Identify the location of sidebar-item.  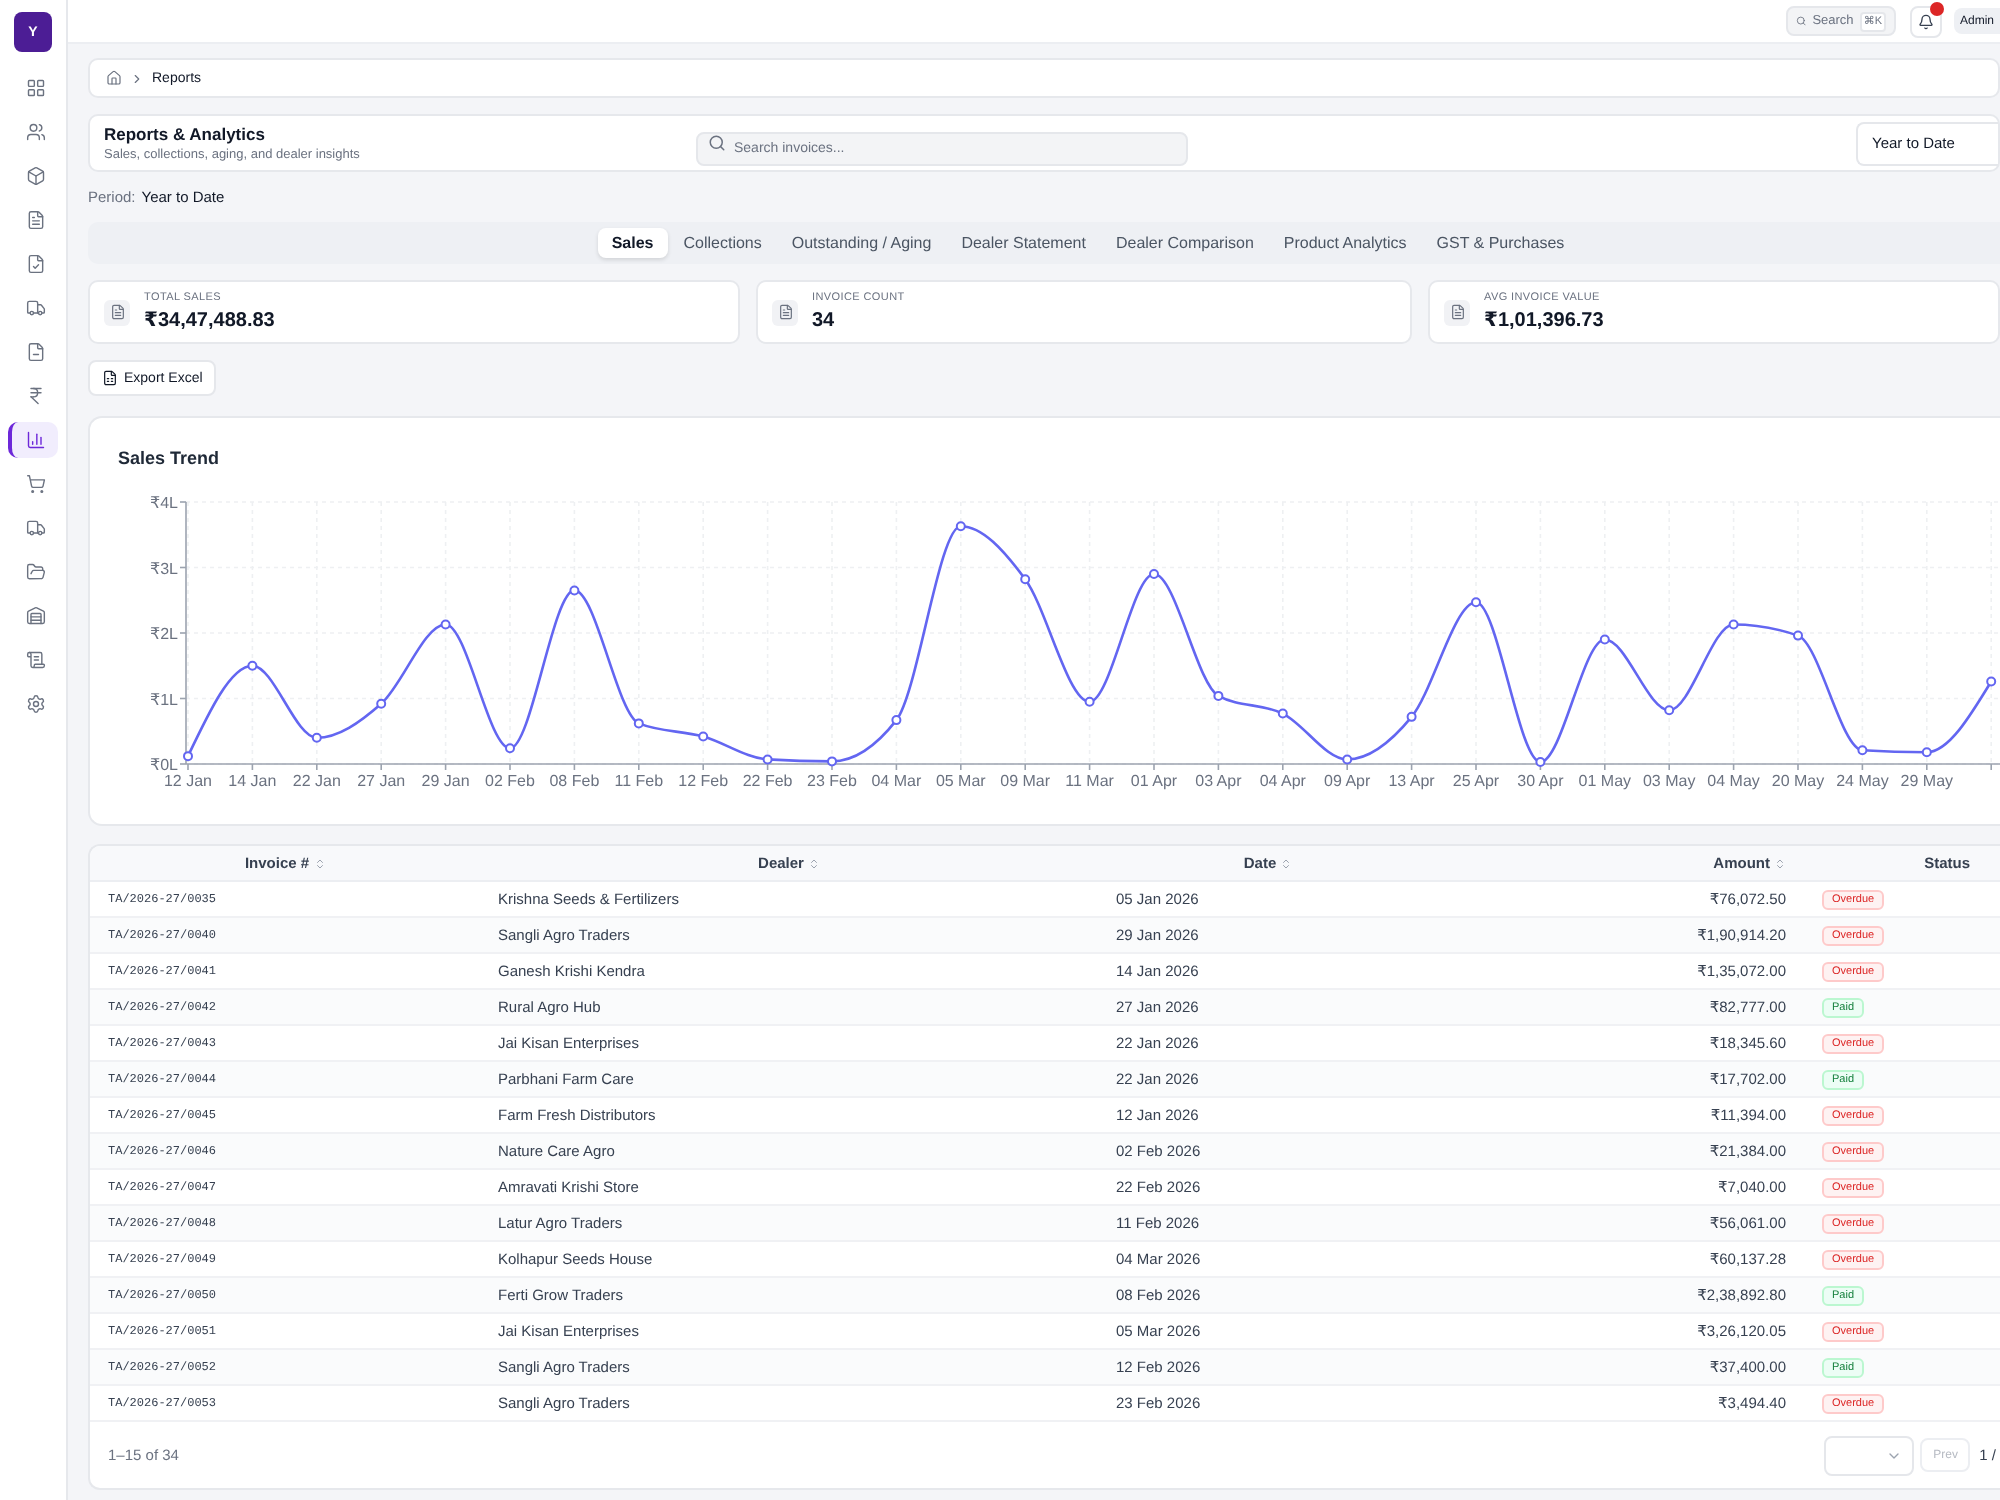
(33, 440).